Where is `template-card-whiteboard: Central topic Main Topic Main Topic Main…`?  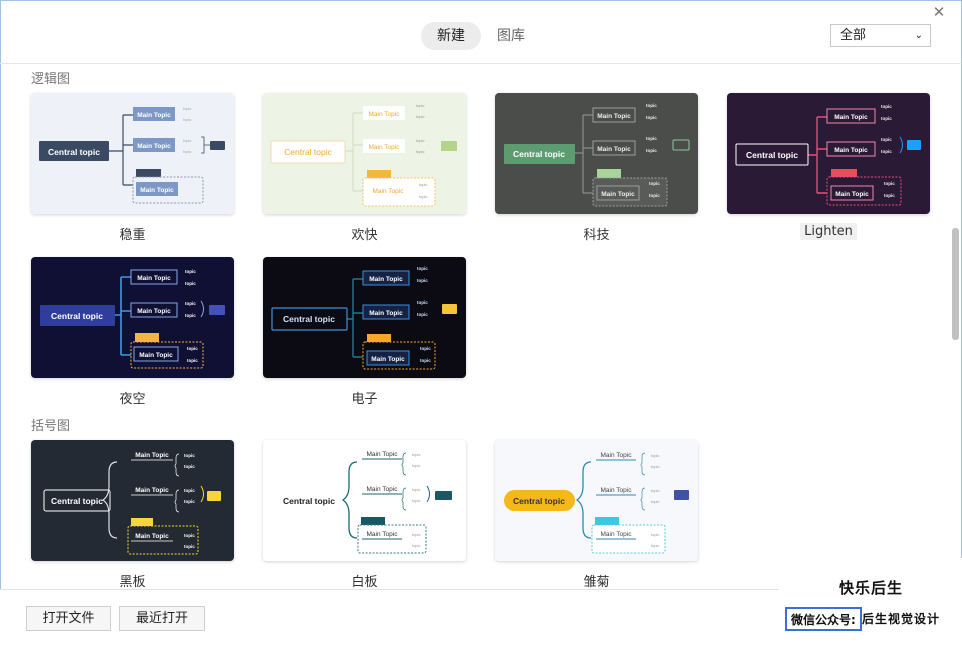 template-card-whiteboard: Central topic Main Topic Main Topic Main… is located at coordinates (364, 500).